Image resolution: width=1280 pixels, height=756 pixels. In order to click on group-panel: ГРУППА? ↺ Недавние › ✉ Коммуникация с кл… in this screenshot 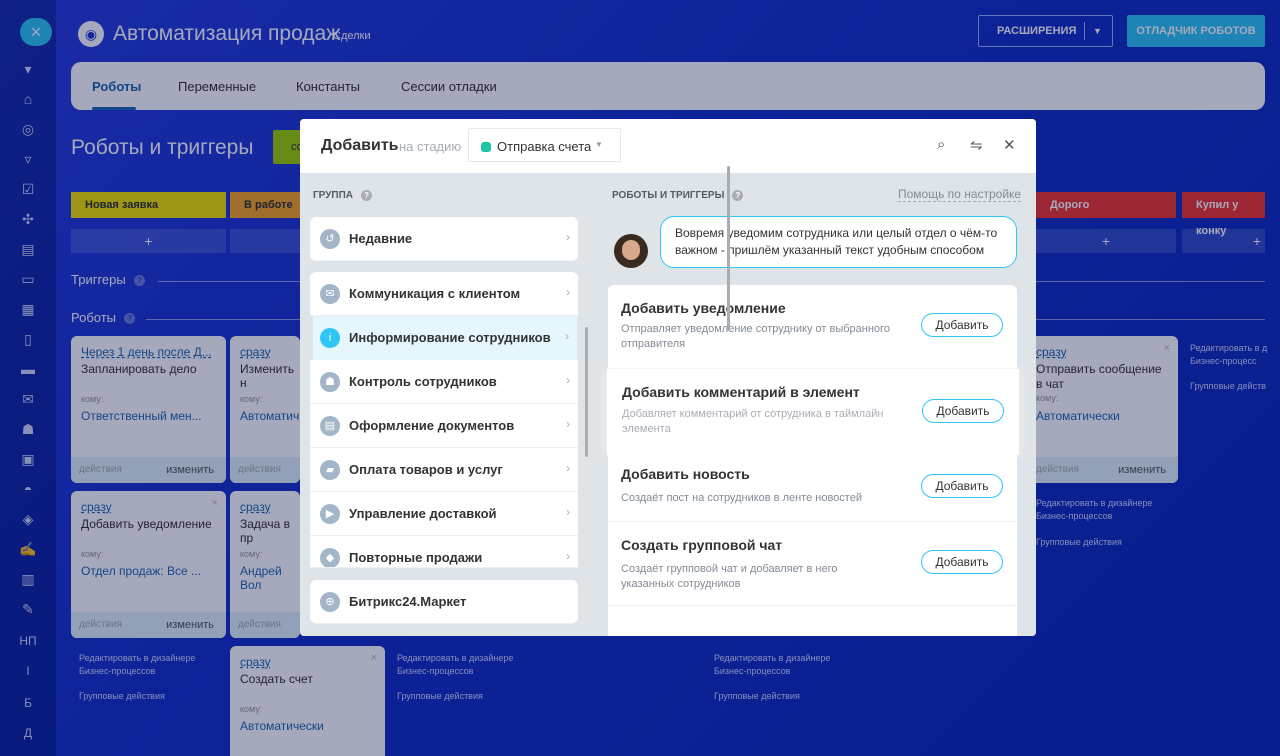, I will do `click(448, 404)`.